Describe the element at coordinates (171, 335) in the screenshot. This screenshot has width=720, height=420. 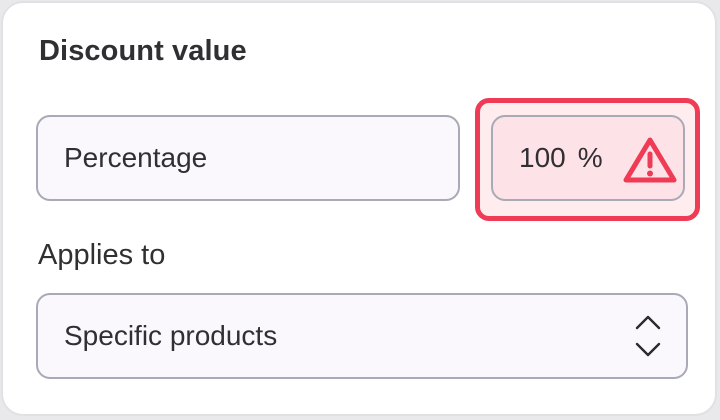
I see `applies-to-value: Specific products` at that location.